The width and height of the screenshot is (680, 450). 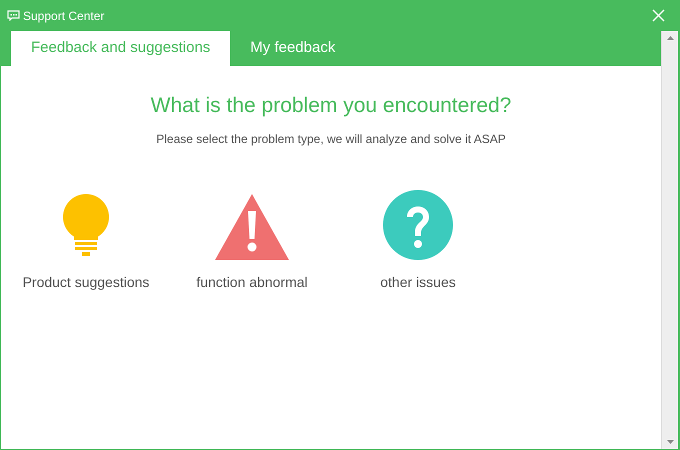 I want to click on chat-icon, so click(x=13, y=15).